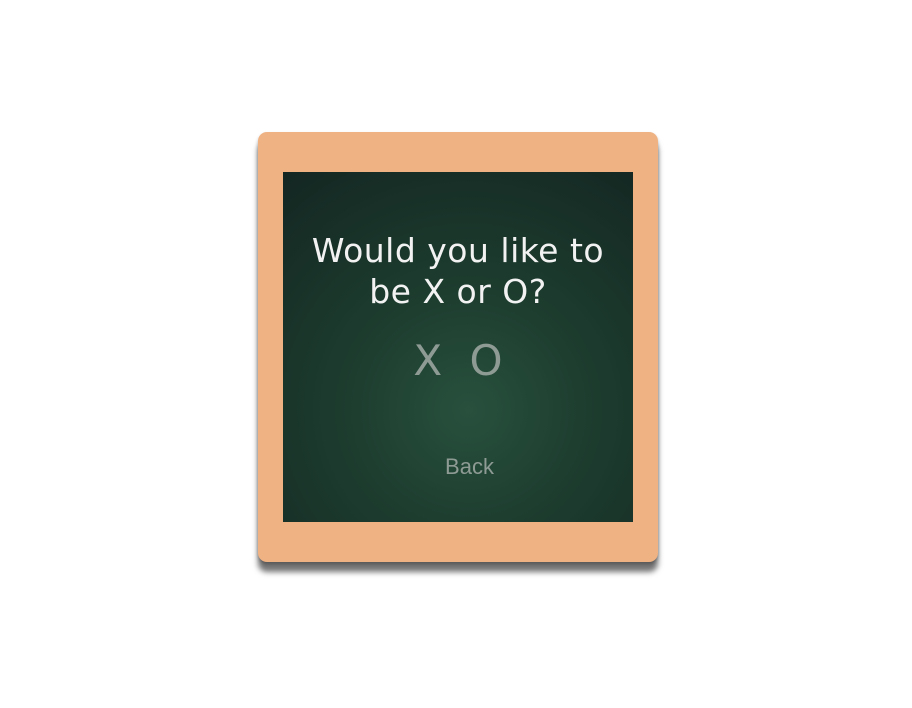 The height and width of the screenshot is (708, 912). I want to click on choose-symbol-prompt: Would you like to be X or O?, so click(458, 271).